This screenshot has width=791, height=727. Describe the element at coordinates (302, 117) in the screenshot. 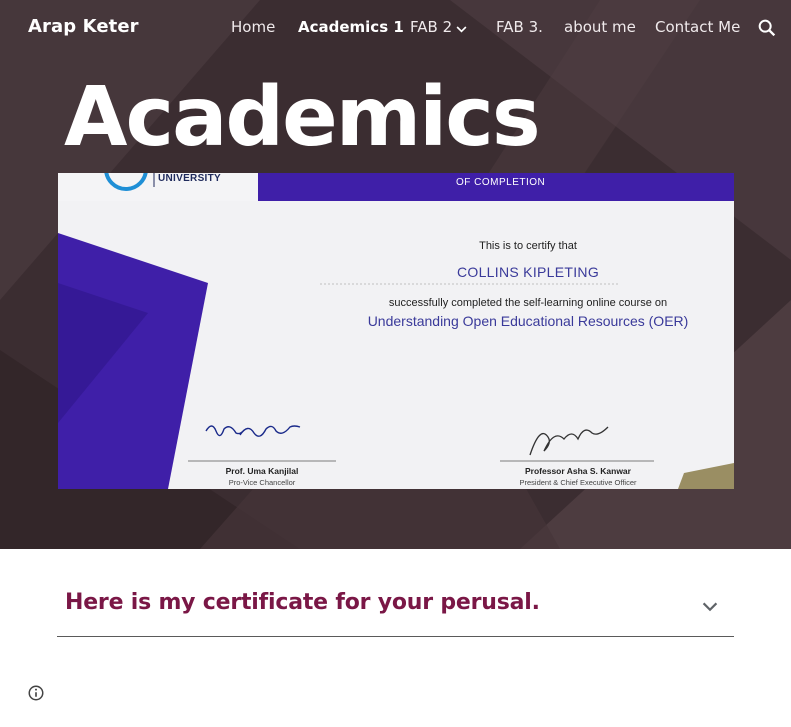

I see `page-title: Academics` at that location.